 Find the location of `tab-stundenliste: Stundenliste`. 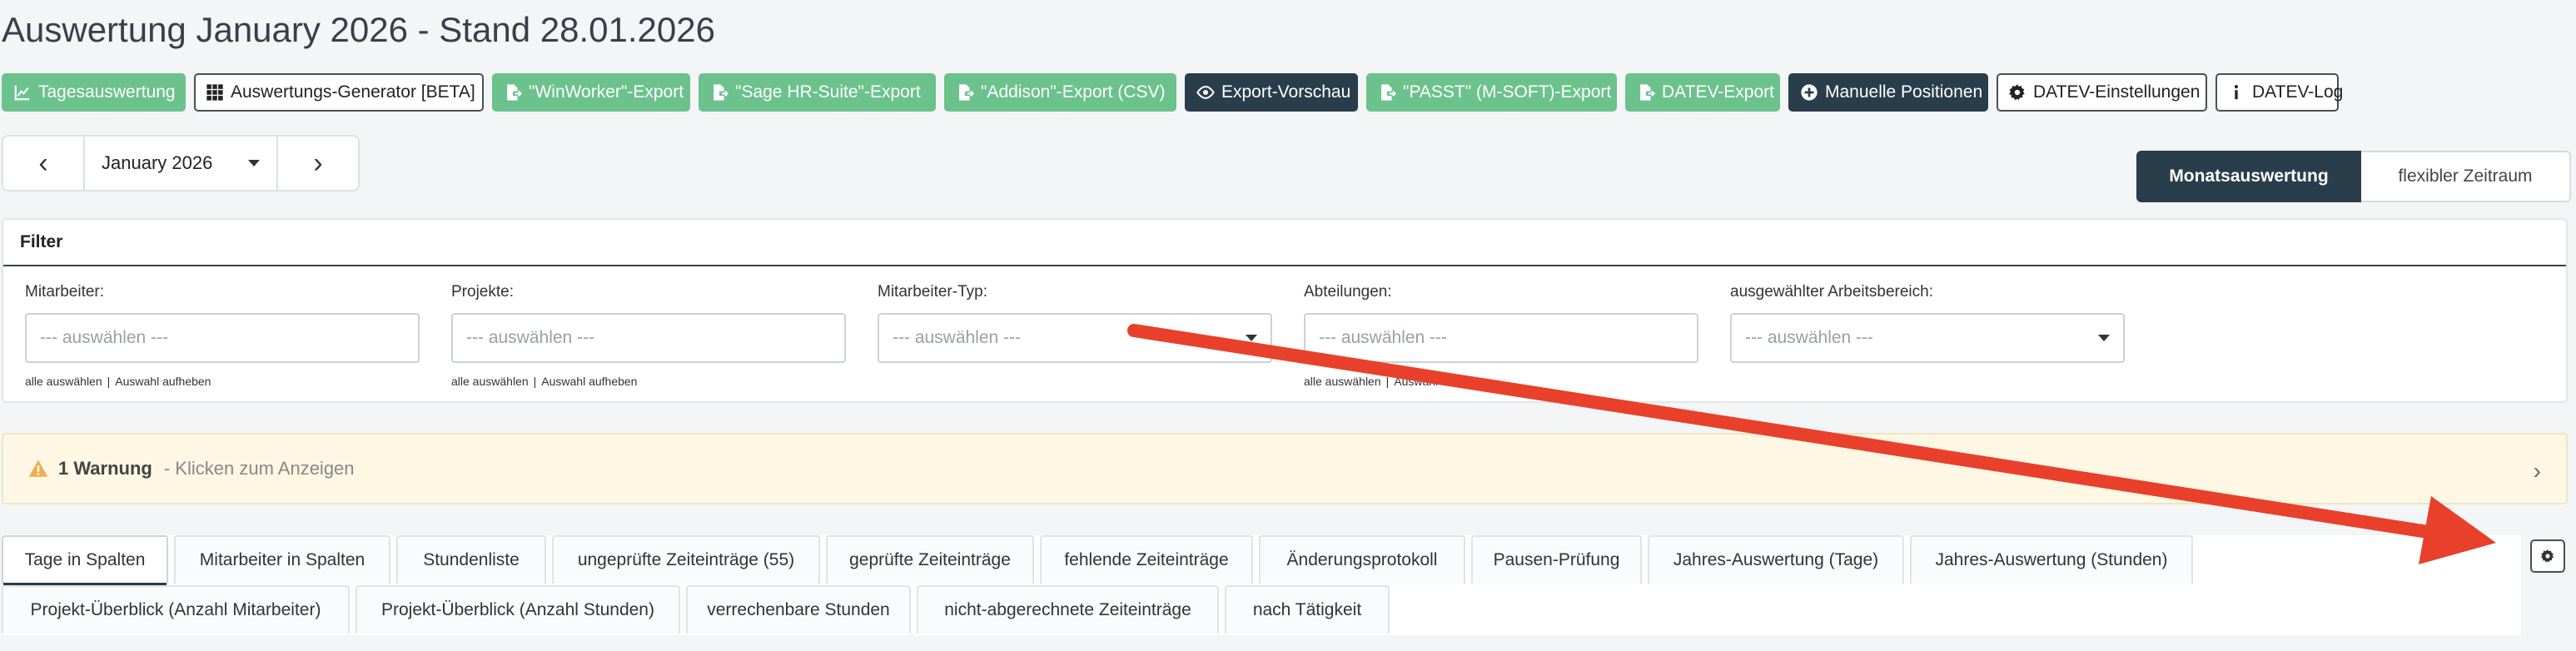

tab-stundenliste: Stundenliste is located at coordinates (471, 559).